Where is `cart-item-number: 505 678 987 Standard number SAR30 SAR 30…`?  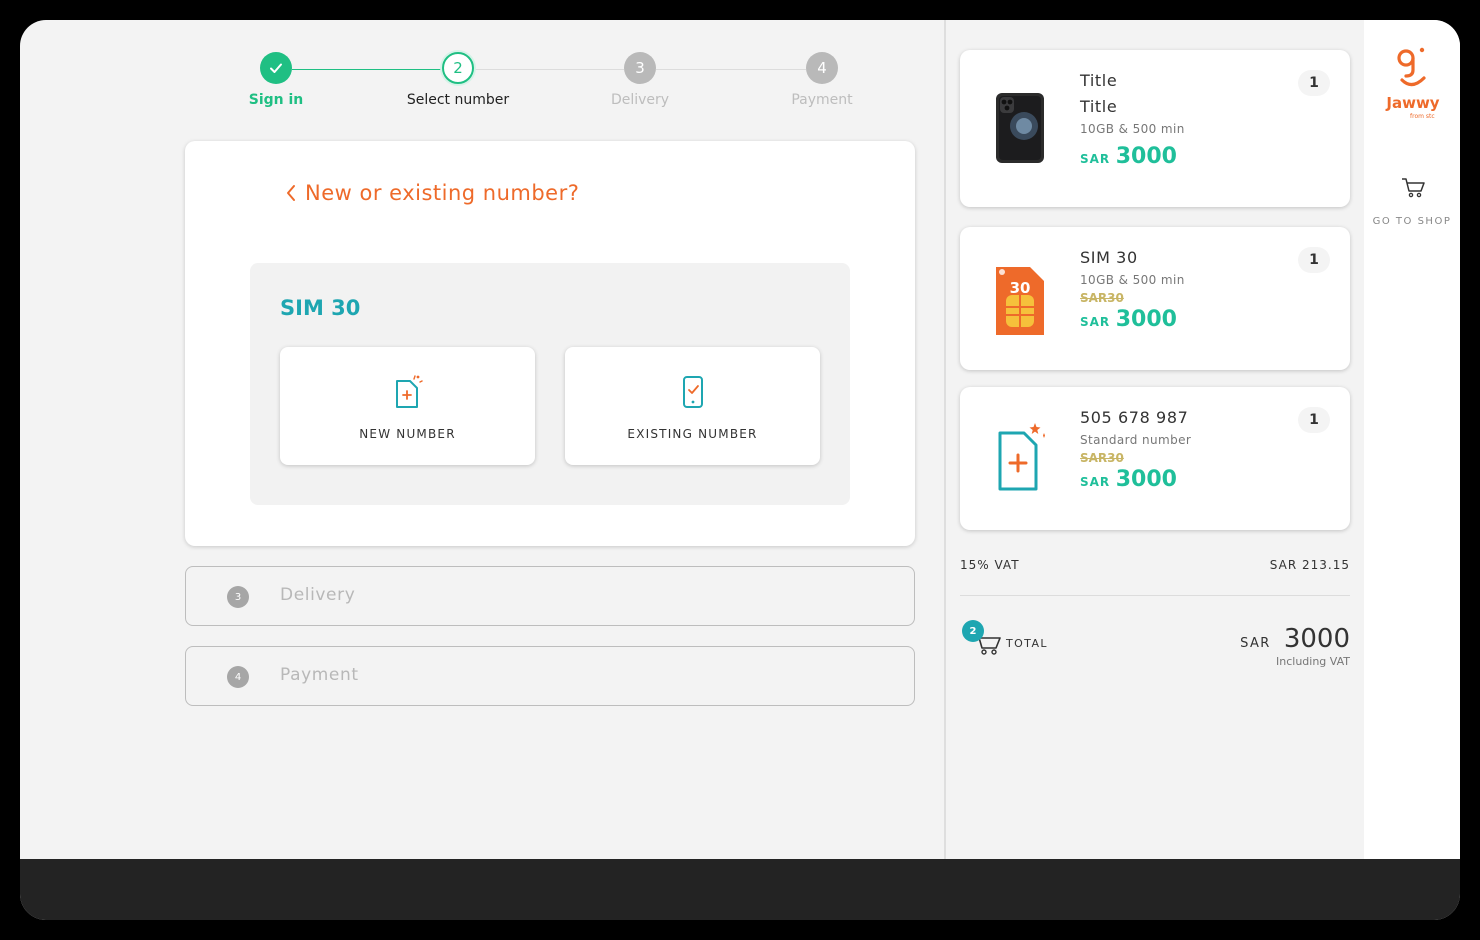 cart-item-number: 505 678 987 Standard number SAR30 SAR 30… is located at coordinates (1155, 458).